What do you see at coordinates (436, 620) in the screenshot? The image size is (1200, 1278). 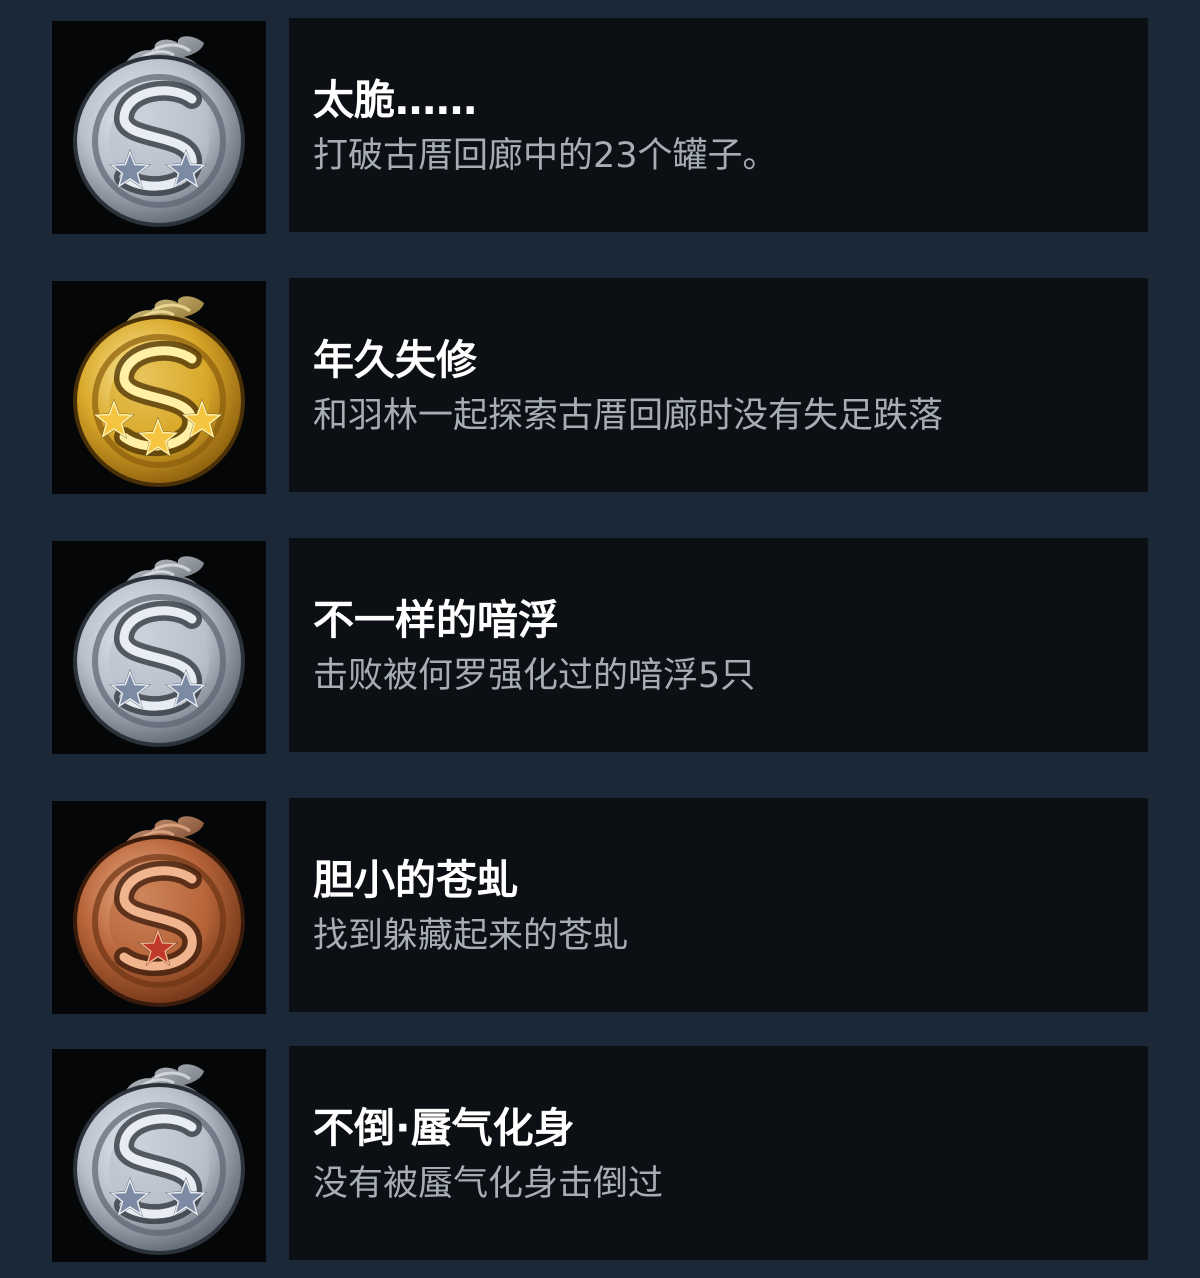 I see `achievement-title: 不一样的喑浮` at bounding box center [436, 620].